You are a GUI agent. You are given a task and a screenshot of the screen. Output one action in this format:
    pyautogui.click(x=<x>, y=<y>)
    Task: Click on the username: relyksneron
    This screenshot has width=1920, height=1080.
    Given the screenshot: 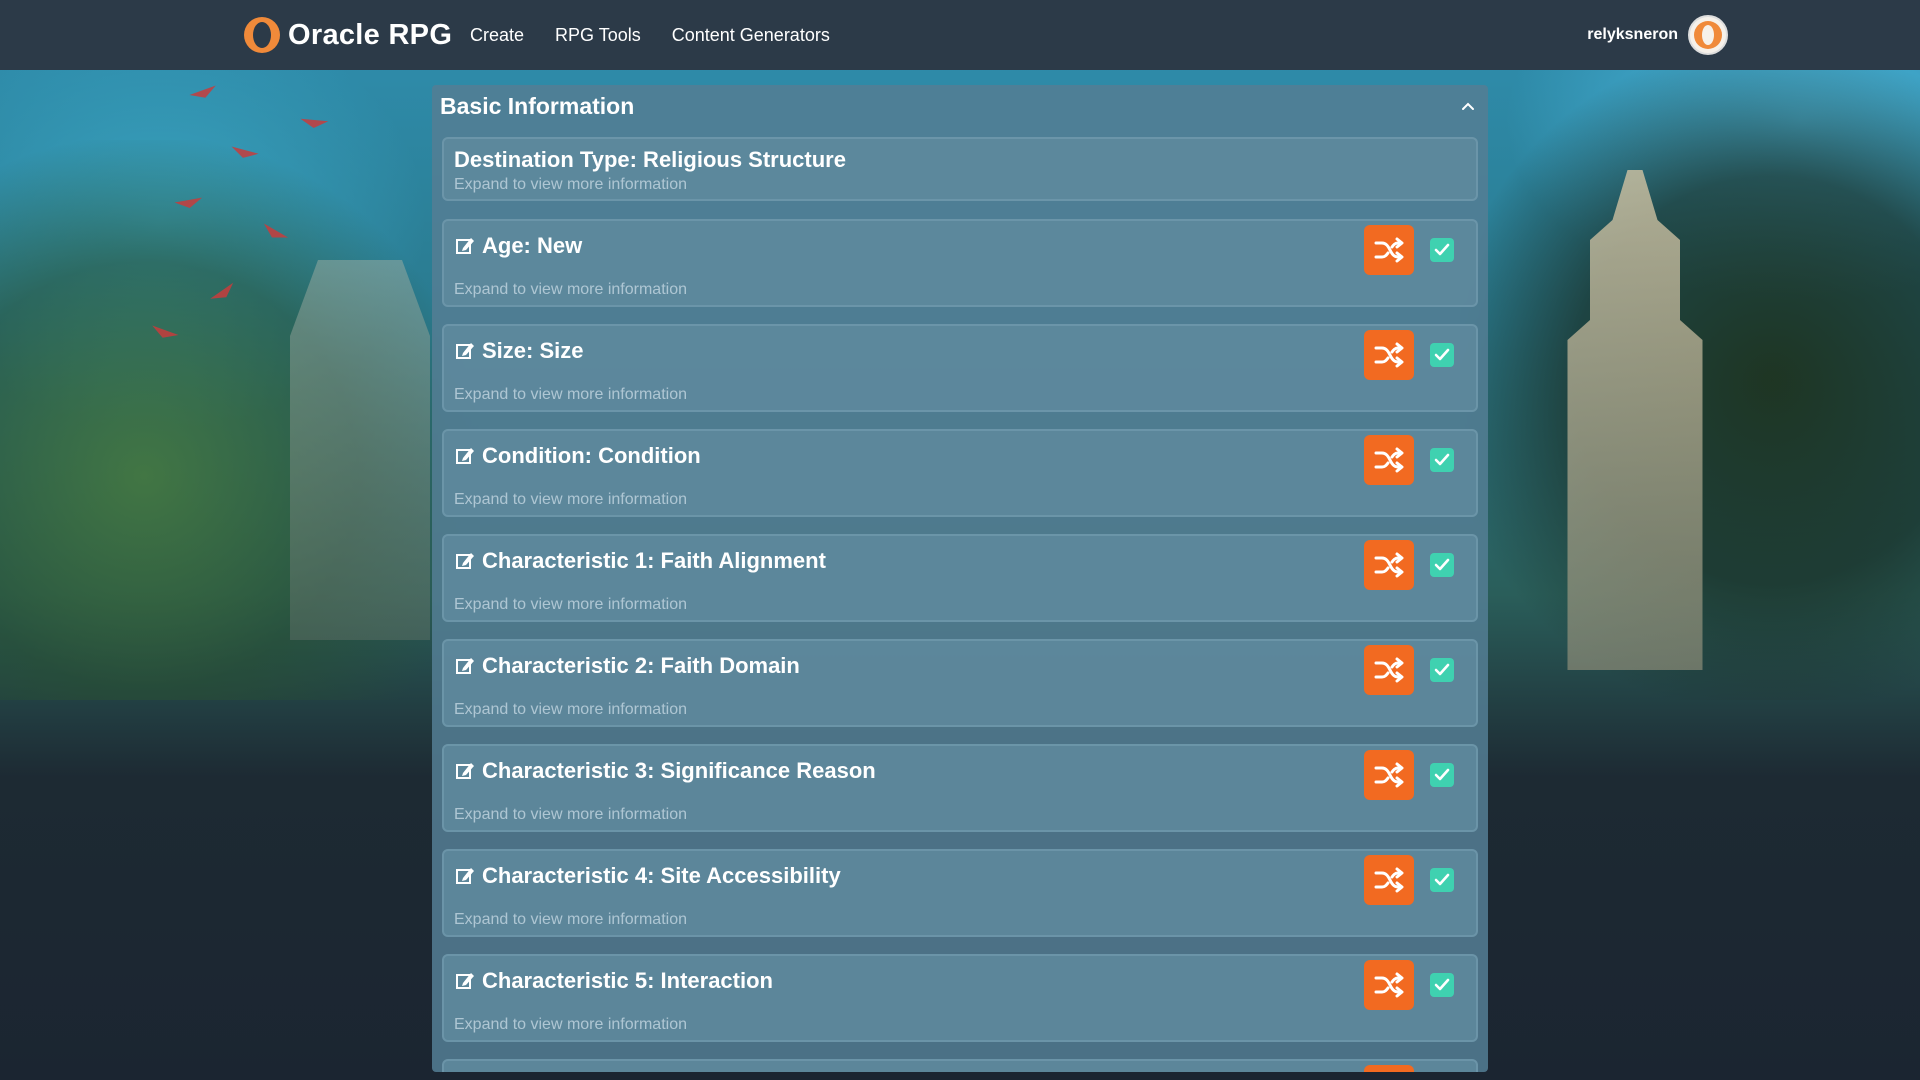 What is the action you would take?
    pyautogui.click(x=1632, y=34)
    